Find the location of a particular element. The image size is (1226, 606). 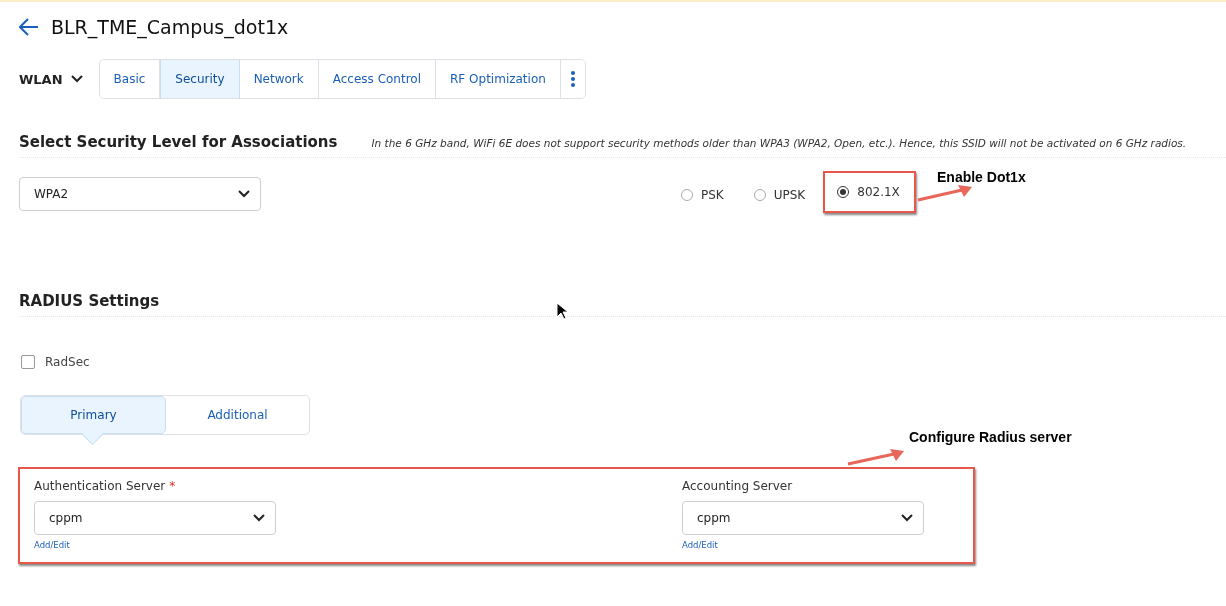

kebab-icon is located at coordinates (572, 79).